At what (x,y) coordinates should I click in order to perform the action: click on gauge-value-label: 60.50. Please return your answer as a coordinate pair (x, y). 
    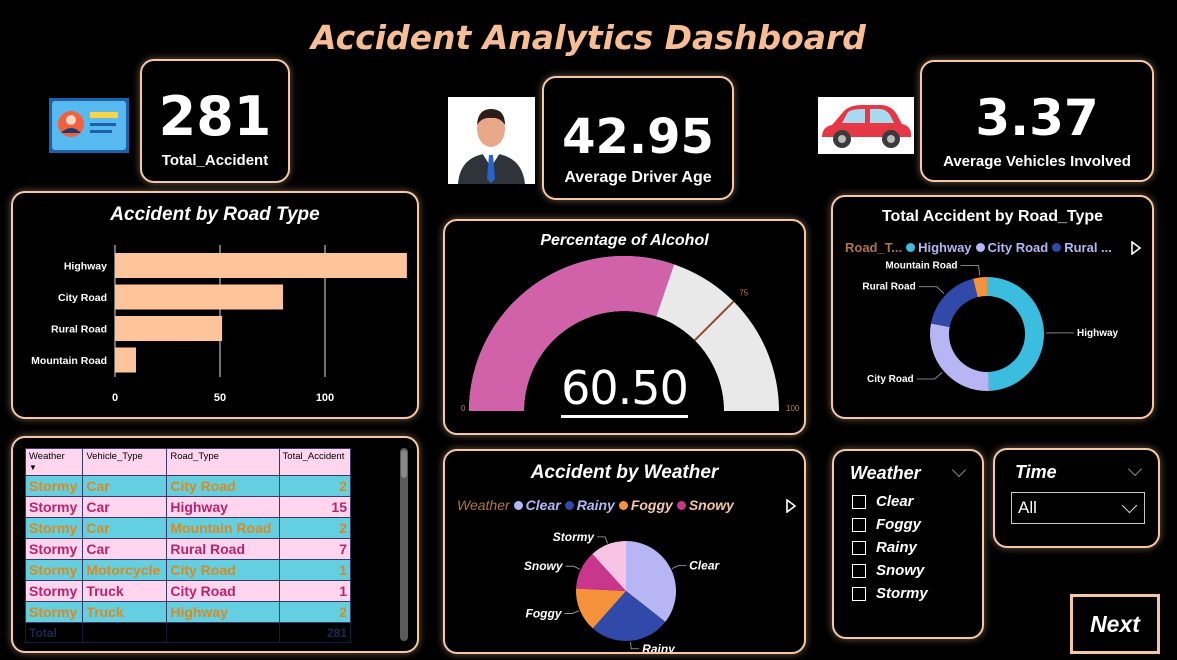
    Looking at the image, I should click on (625, 389).